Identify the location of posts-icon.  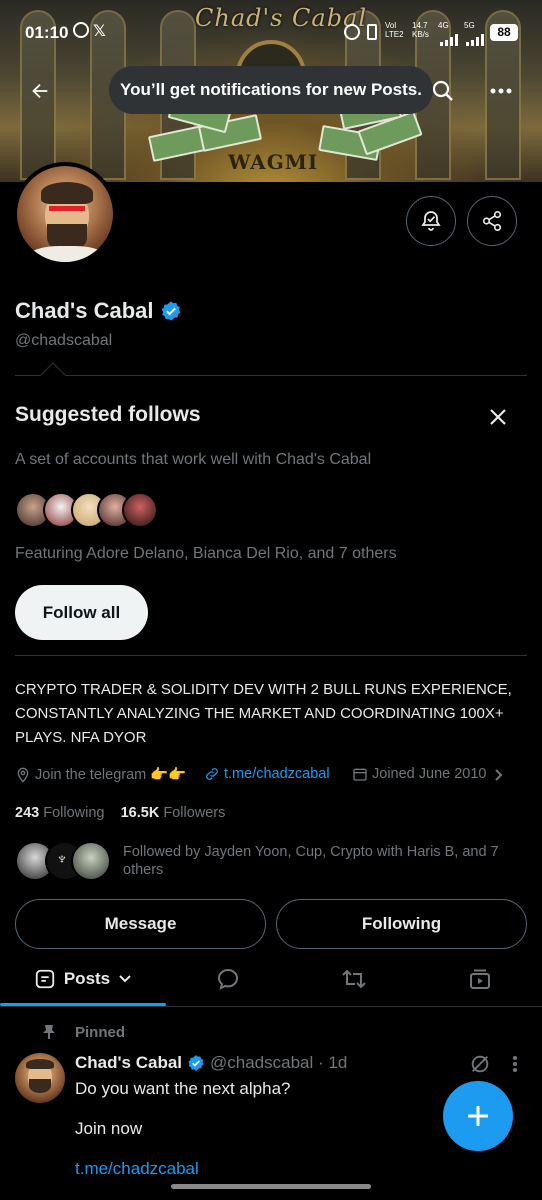
(45, 979).